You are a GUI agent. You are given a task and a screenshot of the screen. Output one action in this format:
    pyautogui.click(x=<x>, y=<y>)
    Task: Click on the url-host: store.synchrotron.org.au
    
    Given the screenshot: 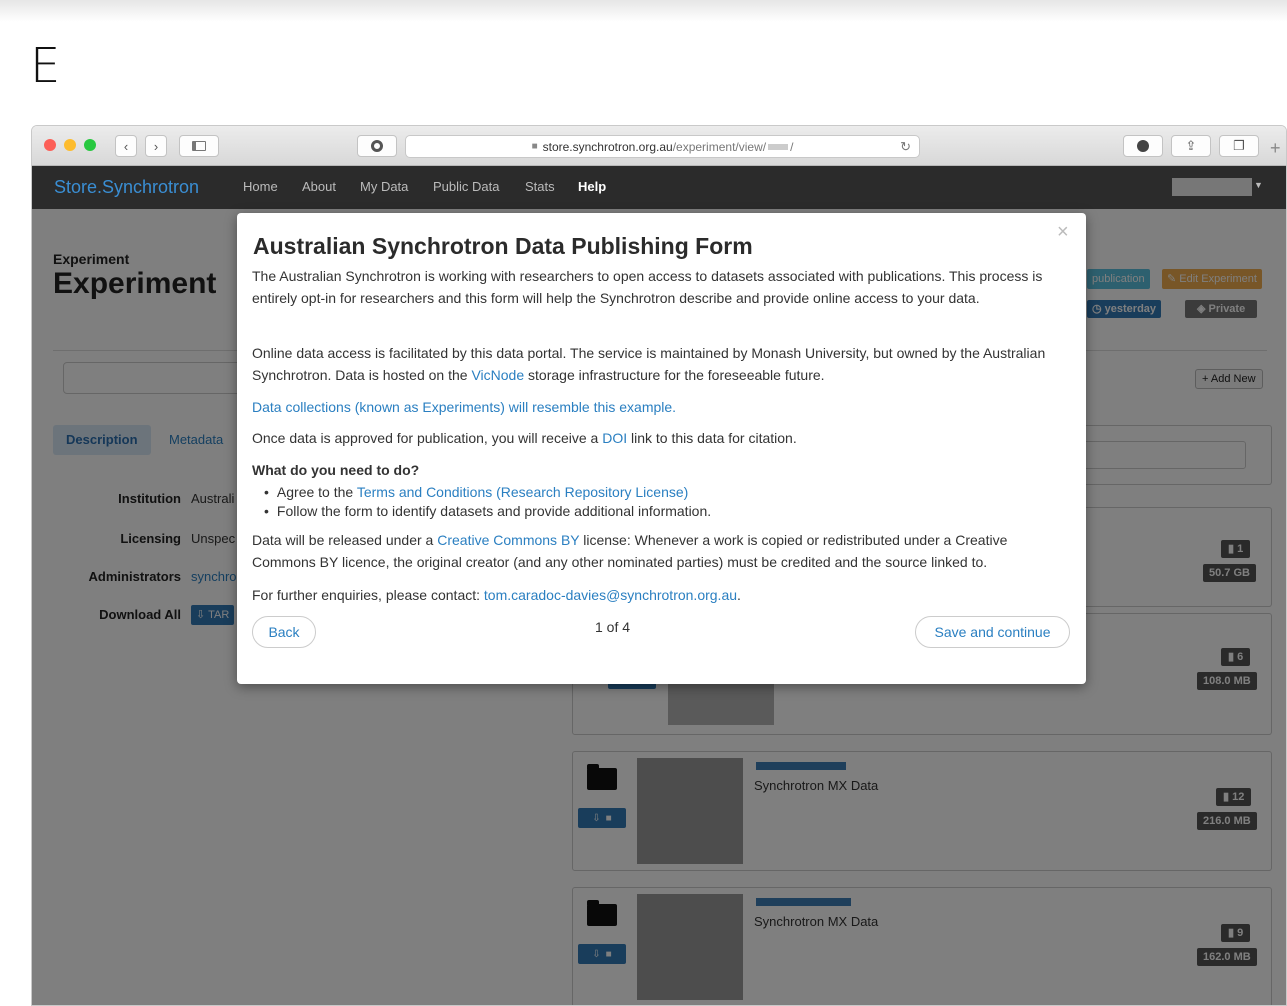 What is the action you would take?
    pyautogui.click(x=607, y=146)
    